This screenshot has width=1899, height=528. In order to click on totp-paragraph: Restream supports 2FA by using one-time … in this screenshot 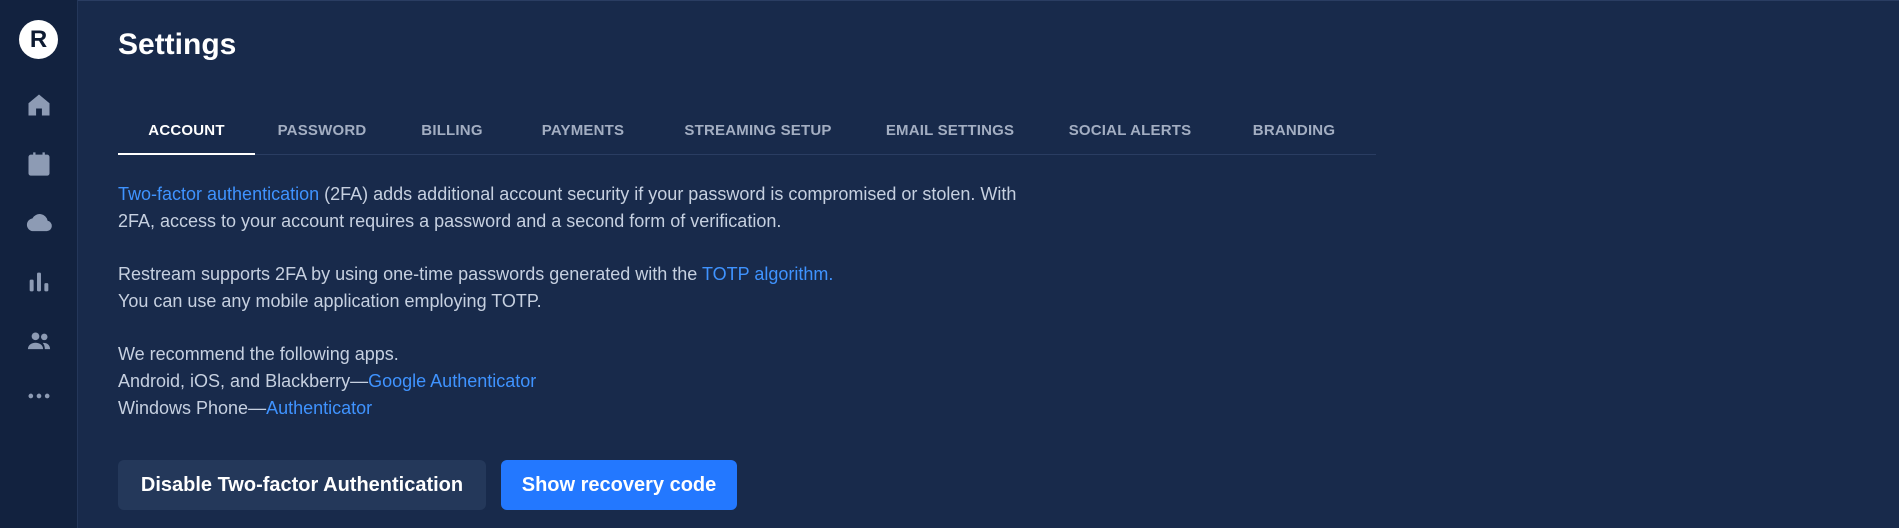, I will do `click(618, 288)`.